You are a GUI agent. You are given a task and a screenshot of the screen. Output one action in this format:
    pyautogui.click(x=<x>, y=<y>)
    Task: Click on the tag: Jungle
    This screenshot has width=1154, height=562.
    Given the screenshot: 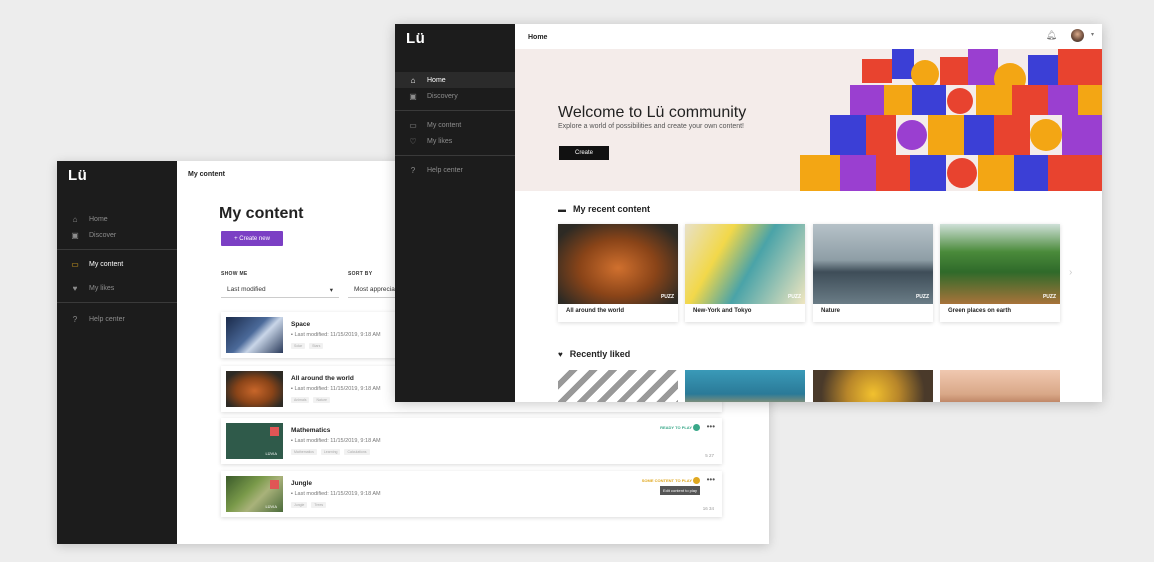 What is the action you would take?
    pyautogui.click(x=299, y=505)
    